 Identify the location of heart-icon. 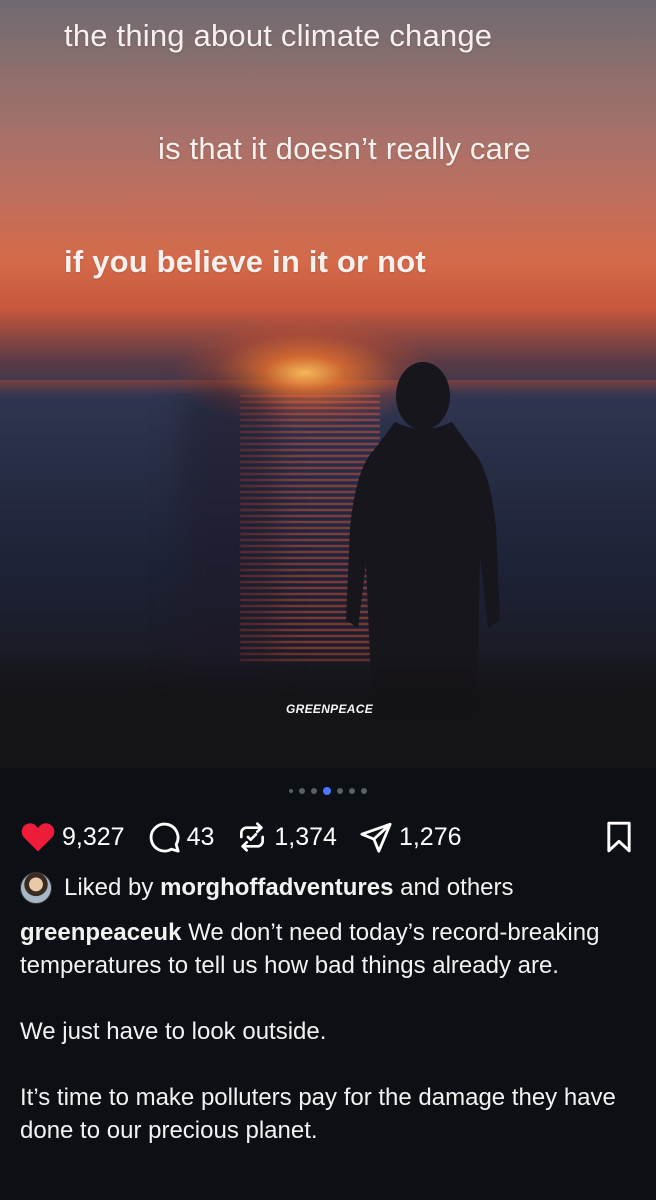
(38, 837).